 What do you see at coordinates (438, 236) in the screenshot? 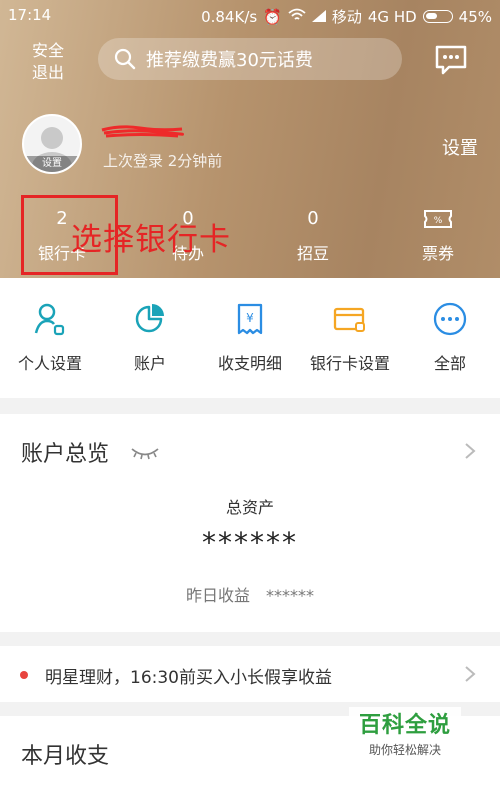
I see `stat-tickets: % 票券` at bounding box center [438, 236].